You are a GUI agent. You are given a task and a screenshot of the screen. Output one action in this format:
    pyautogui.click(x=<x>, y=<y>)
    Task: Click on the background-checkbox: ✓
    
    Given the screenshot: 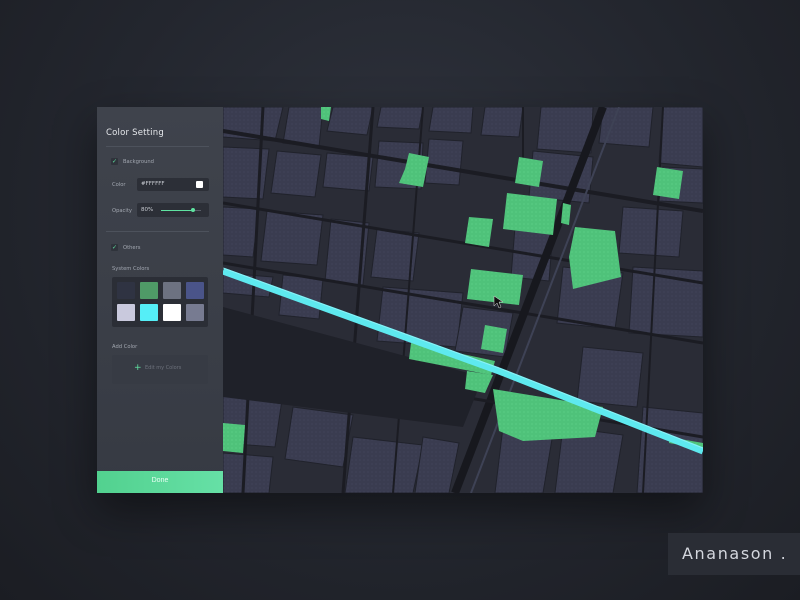 What is the action you would take?
    pyautogui.click(x=114, y=161)
    